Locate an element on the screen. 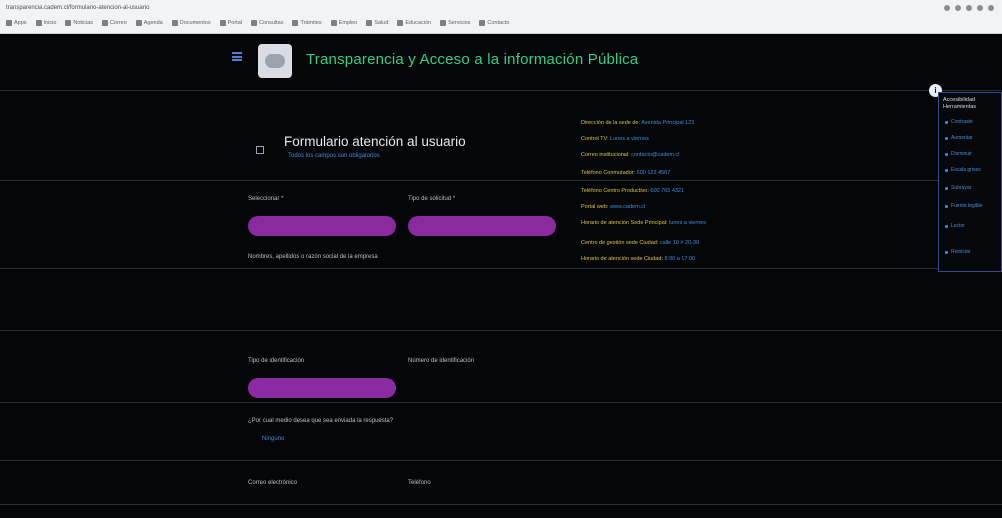 This screenshot has width=1002, height=518. bookmark-item: Trámites is located at coordinates (307, 23).